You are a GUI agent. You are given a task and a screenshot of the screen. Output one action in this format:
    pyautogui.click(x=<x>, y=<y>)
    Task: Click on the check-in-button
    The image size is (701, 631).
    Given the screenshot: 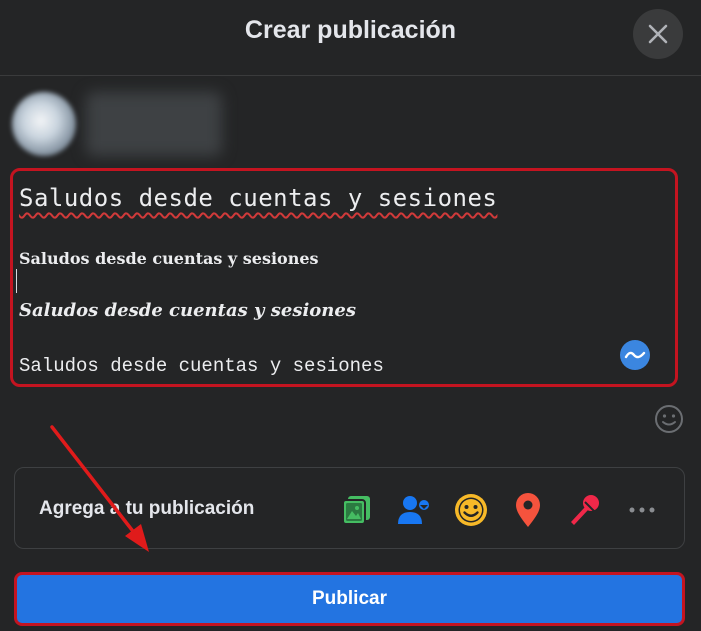 What is the action you would take?
    pyautogui.click(x=528, y=510)
    